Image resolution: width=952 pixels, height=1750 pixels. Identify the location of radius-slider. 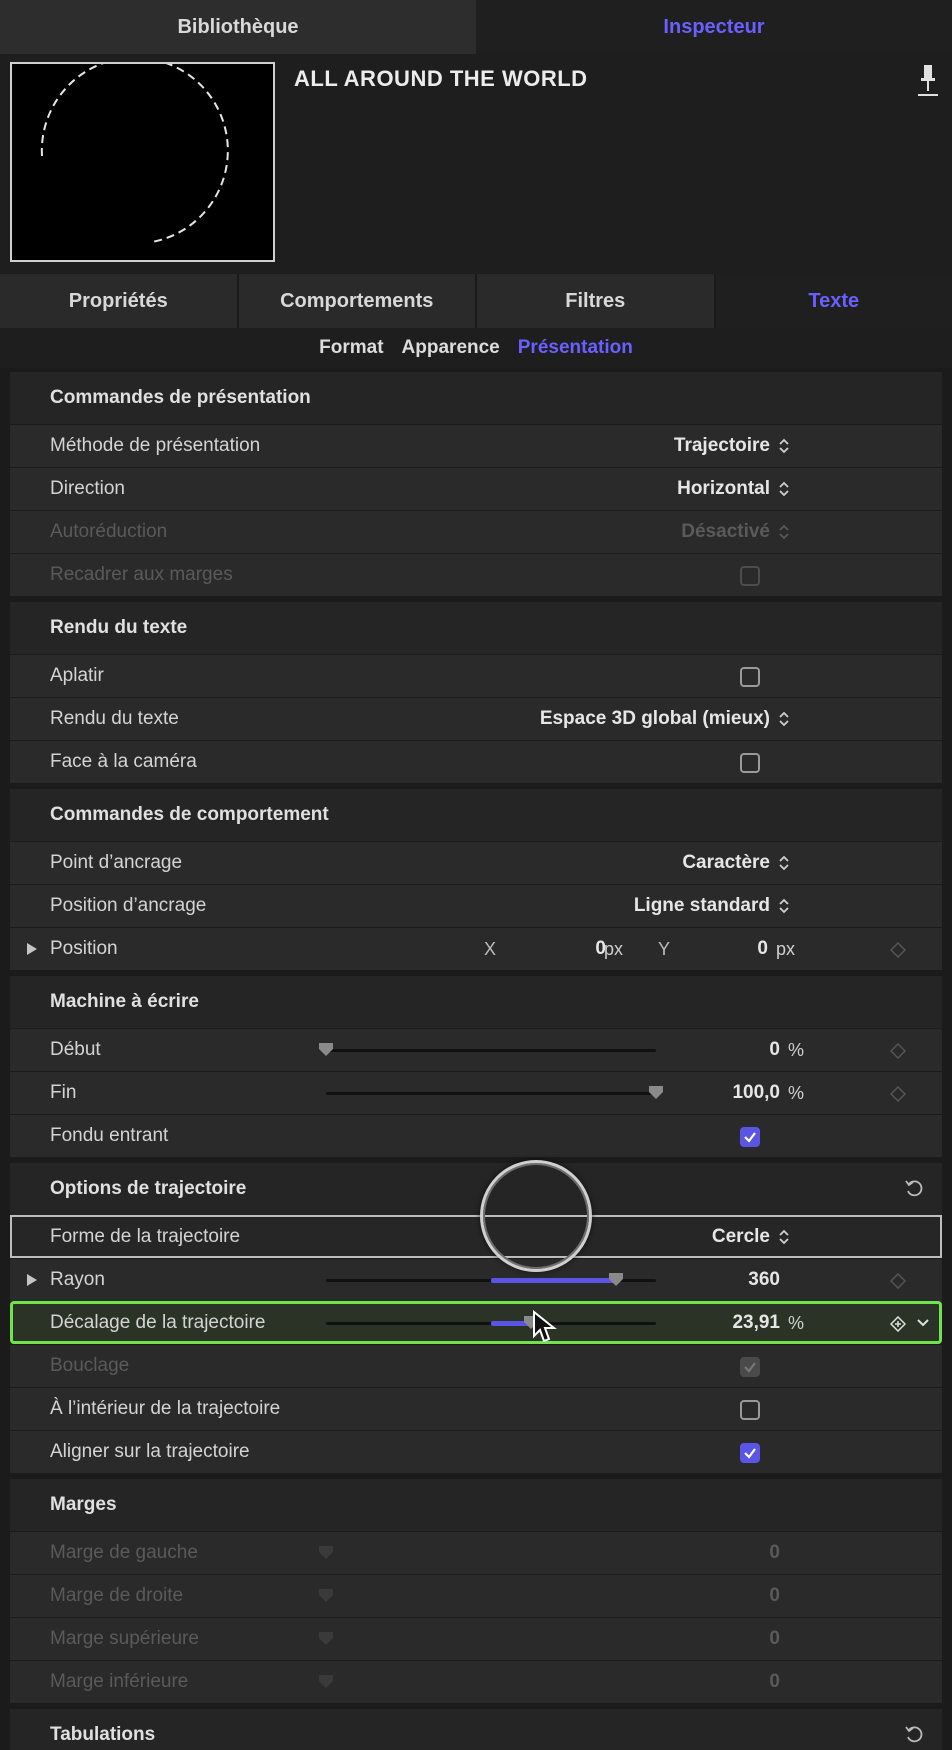
(491, 1279).